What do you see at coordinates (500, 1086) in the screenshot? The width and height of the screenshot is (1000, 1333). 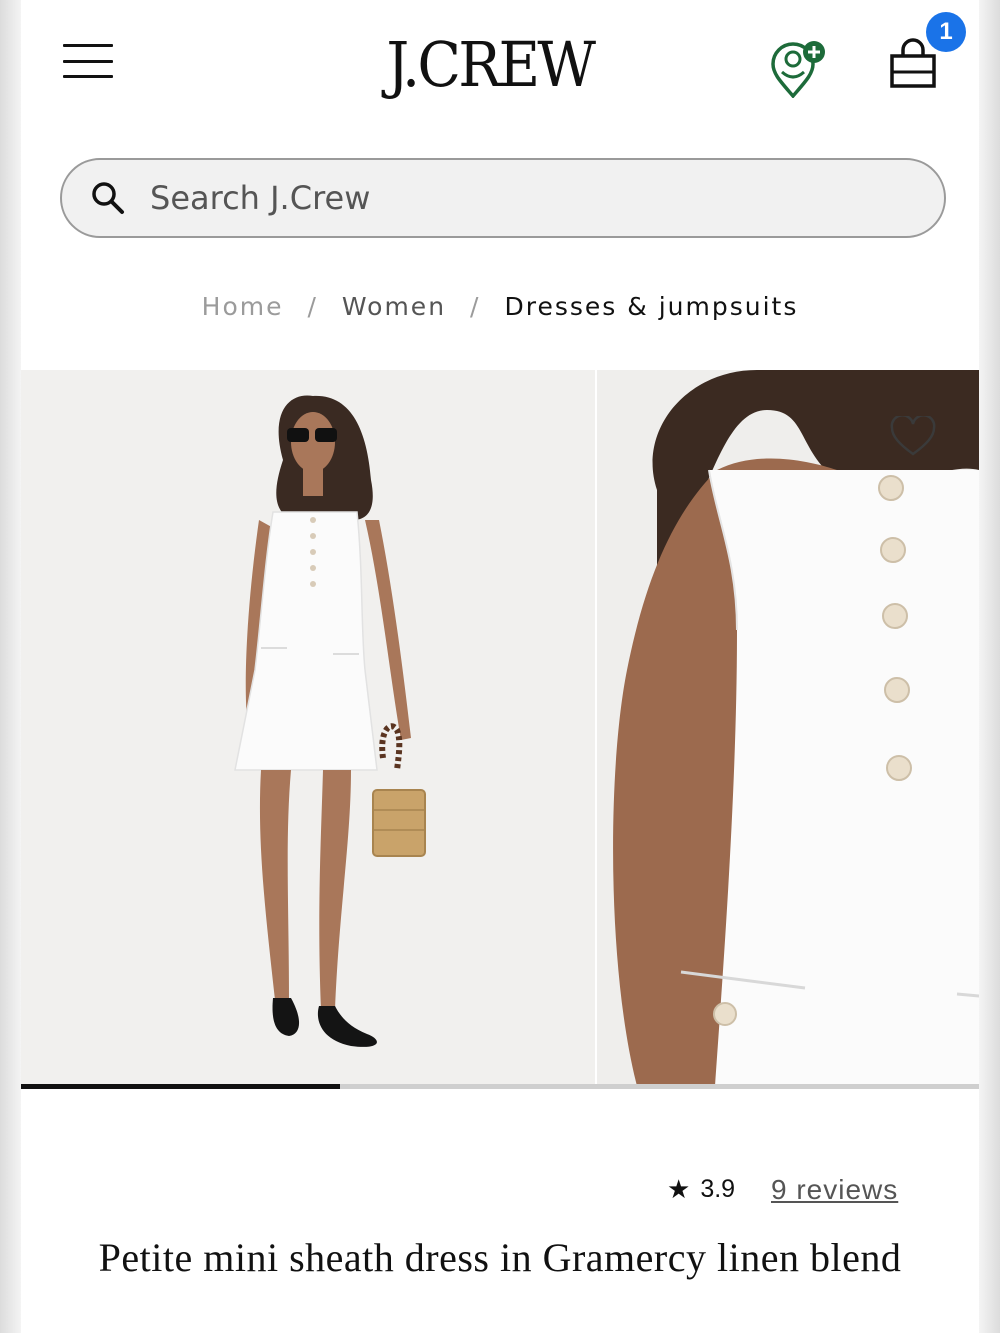 I see `gallery-progress-bar` at bounding box center [500, 1086].